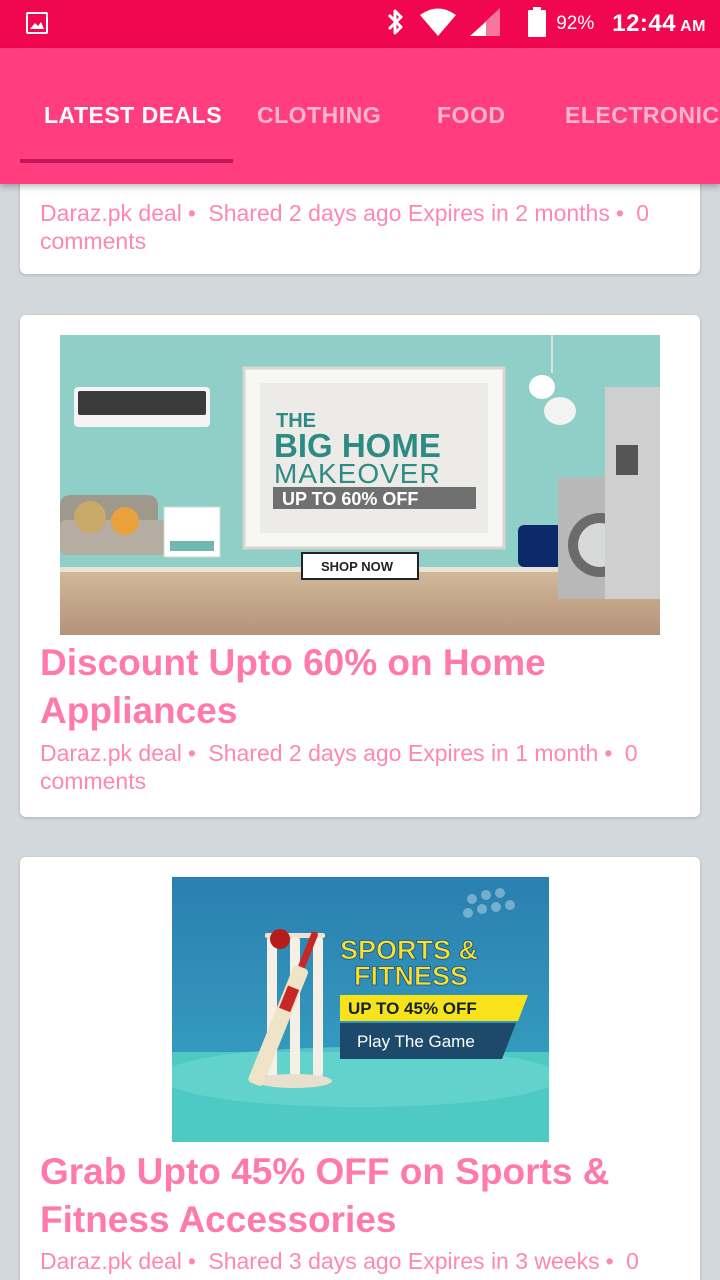 The height and width of the screenshot is (1280, 720). I want to click on clock: 12:44 AM, so click(659, 24).